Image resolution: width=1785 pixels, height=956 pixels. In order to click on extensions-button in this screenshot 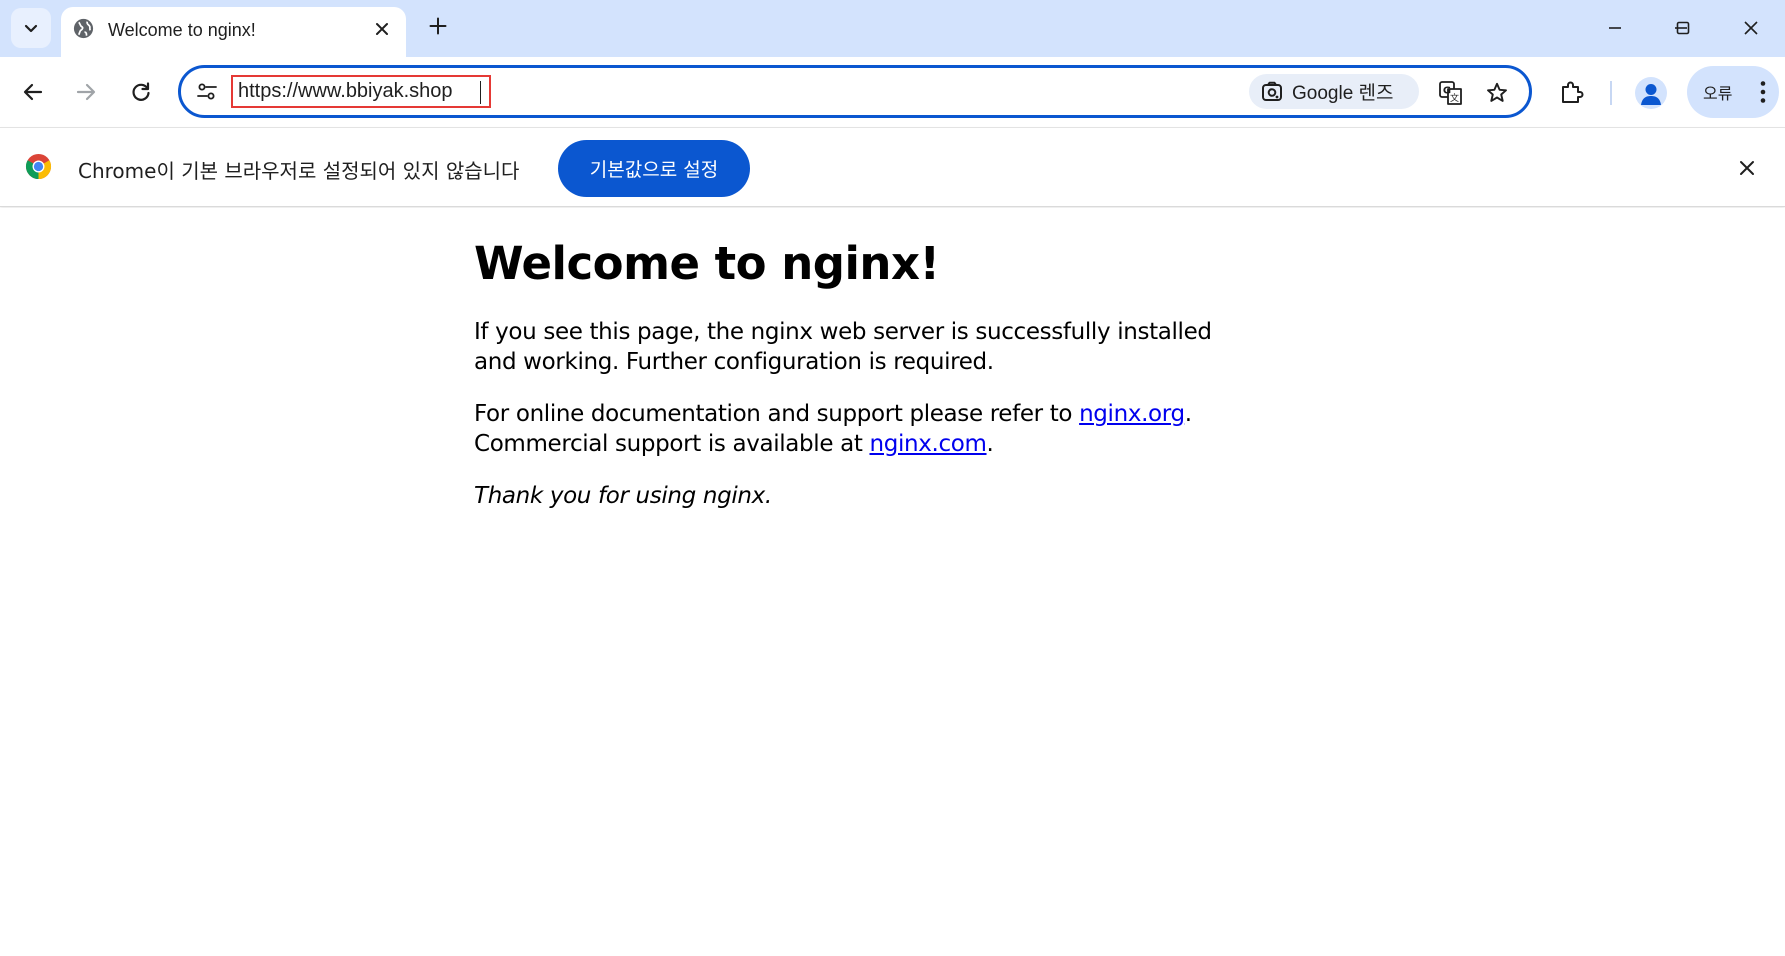, I will do `click(1572, 92)`.